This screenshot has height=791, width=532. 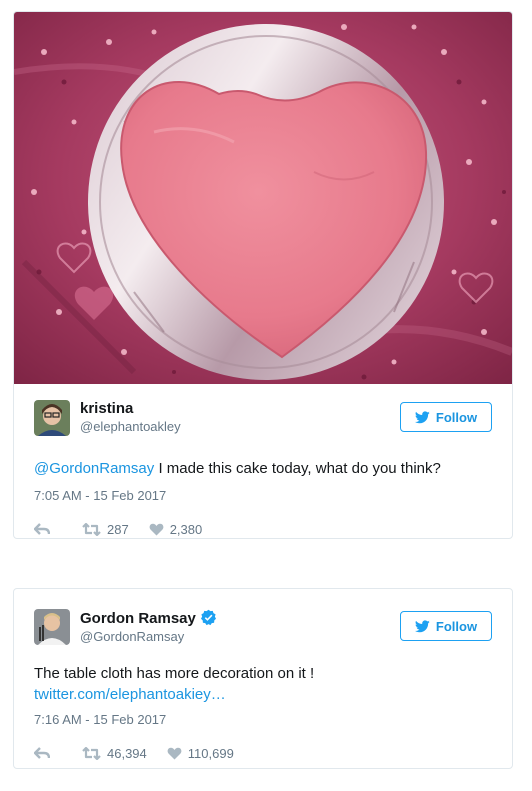 I want to click on mention-link: @GordonRamsay, so click(x=94, y=468).